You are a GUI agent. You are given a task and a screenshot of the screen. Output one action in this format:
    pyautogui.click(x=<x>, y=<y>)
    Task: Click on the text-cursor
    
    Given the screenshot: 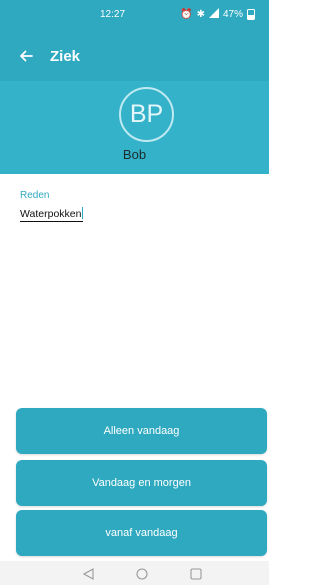 What is the action you would take?
    pyautogui.click(x=83, y=213)
    